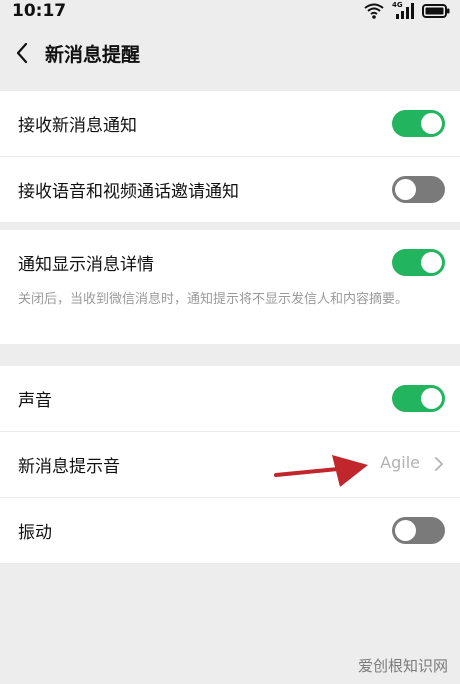 This screenshot has height=684, width=460. What do you see at coordinates (418, 262) in the screenshot?
I see `show-details-toggle` at bounding box center [418, 262].